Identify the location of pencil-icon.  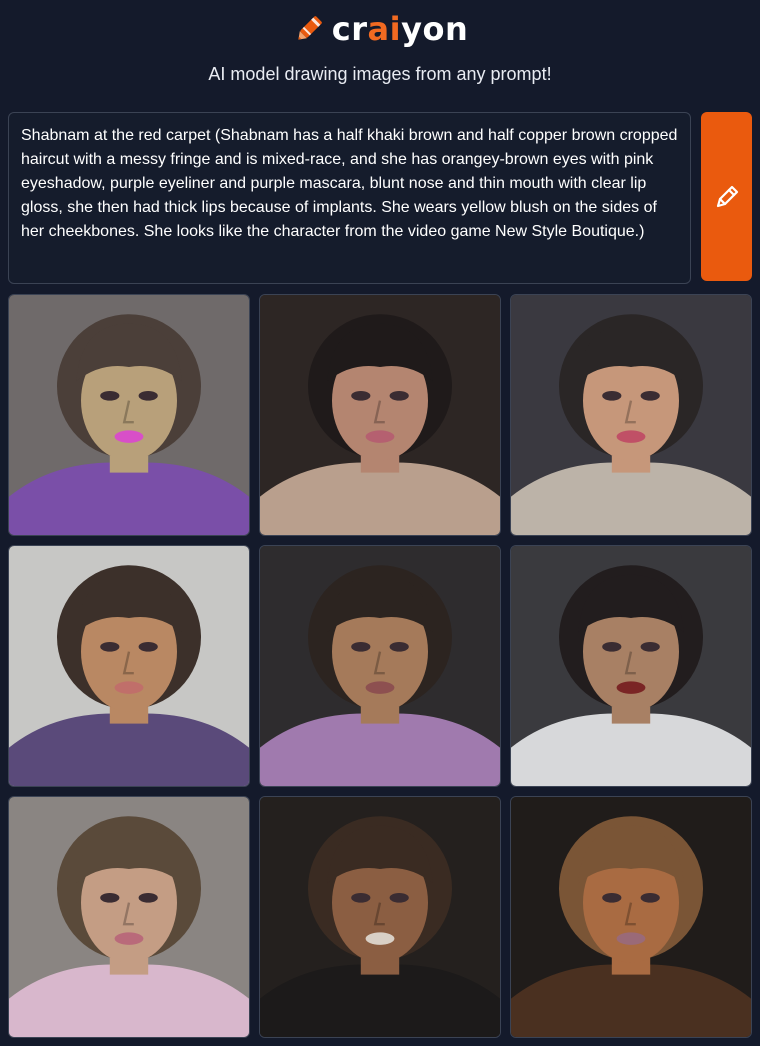
(727, 196).